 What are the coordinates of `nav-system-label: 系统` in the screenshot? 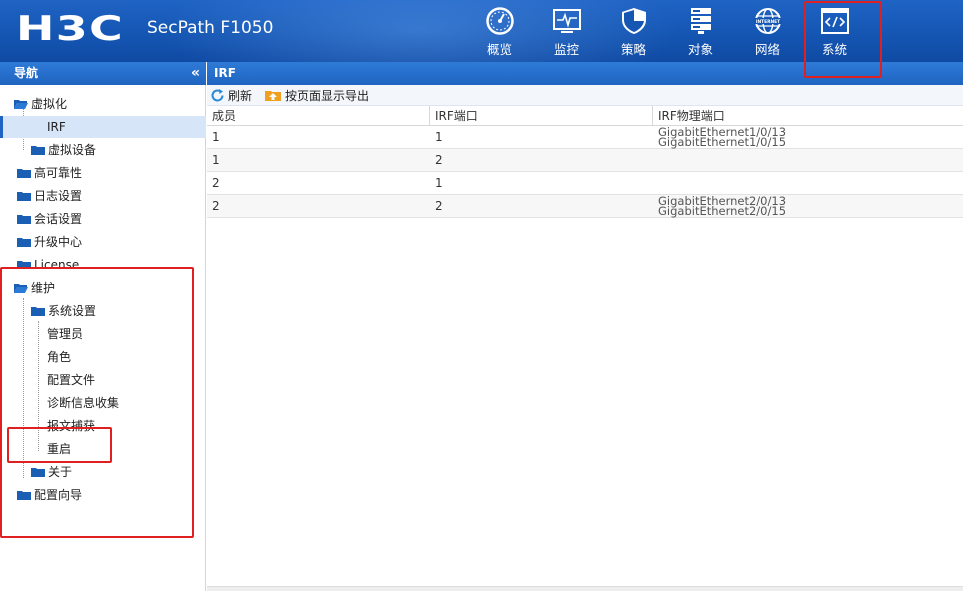 It's located at (834, 49).